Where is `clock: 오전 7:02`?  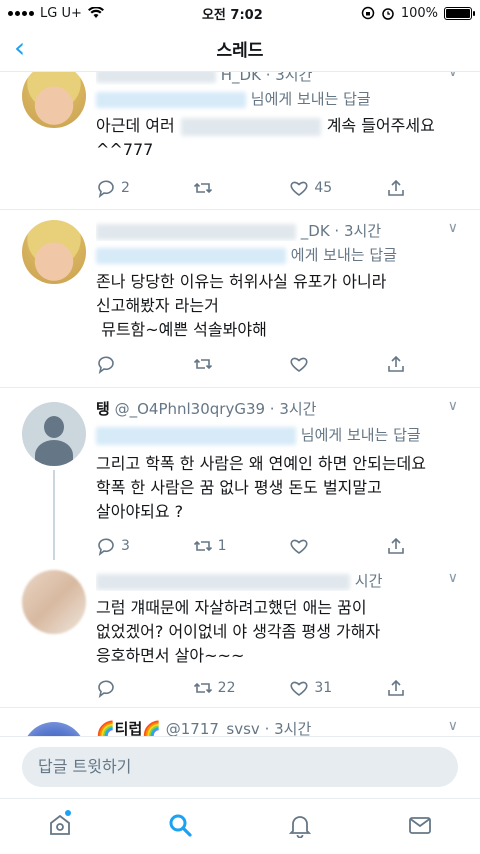 clock: 오전 7:02 is located at coordinates (232, 15).